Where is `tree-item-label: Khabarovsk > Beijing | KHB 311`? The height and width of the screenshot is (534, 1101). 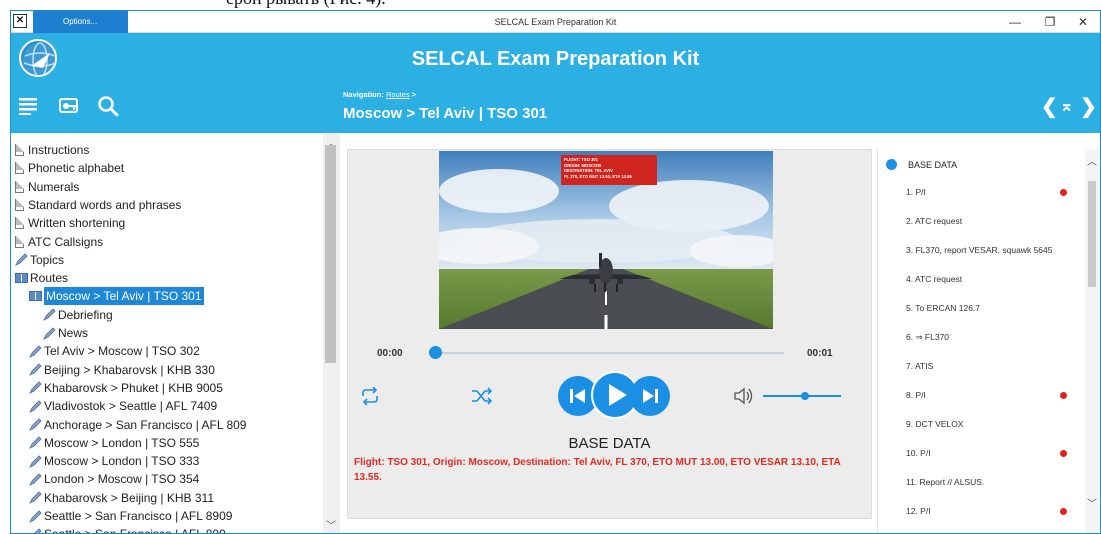
tree-item-label: Khabarovsk > Beijing | KHB 311 is located at coordinates (129, 497).